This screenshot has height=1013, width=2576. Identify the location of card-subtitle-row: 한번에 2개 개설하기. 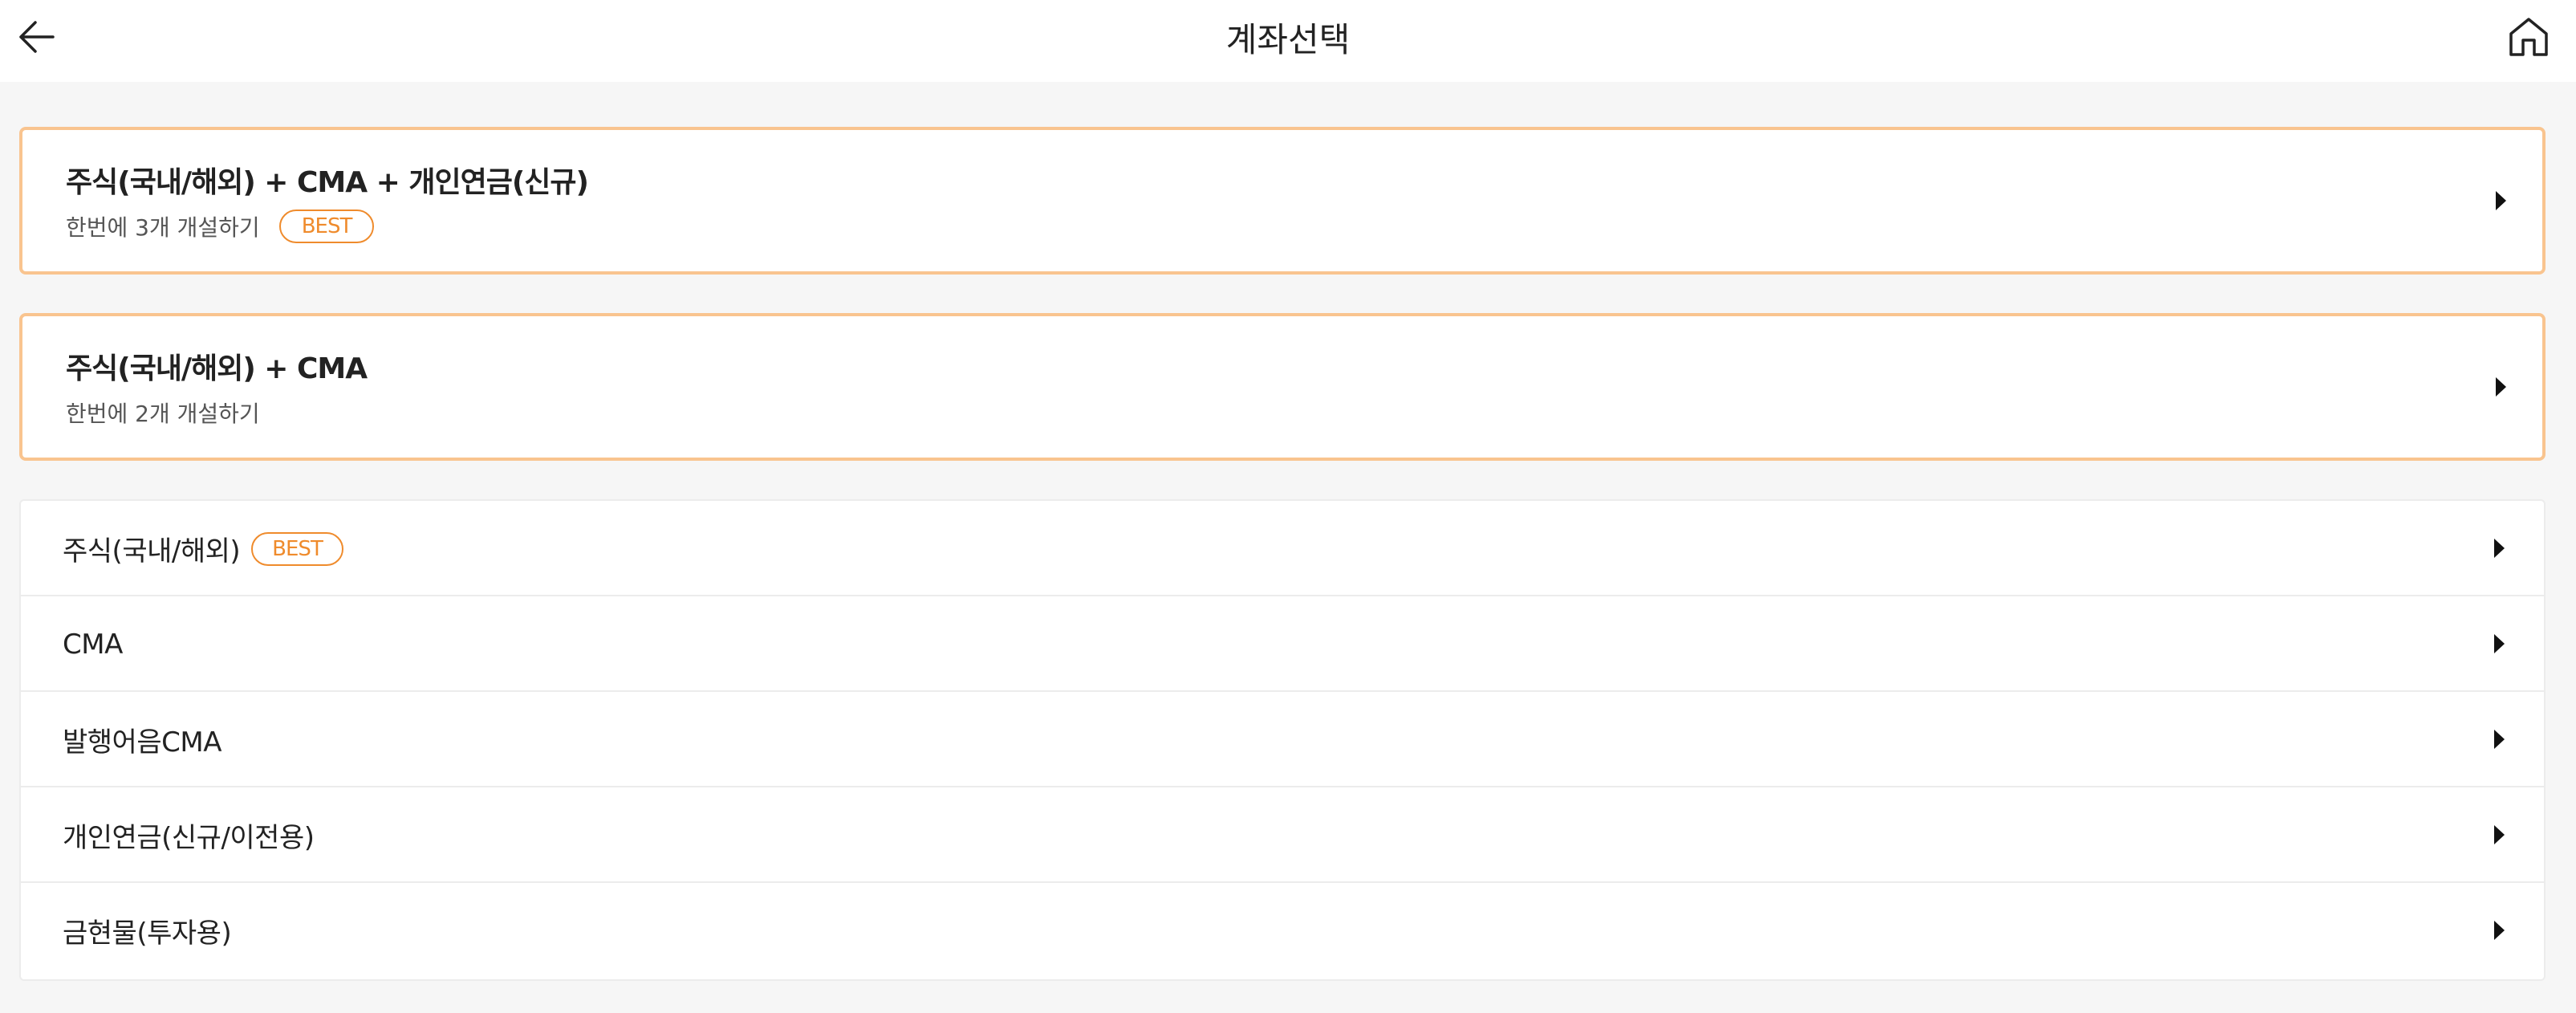
(163, 412).